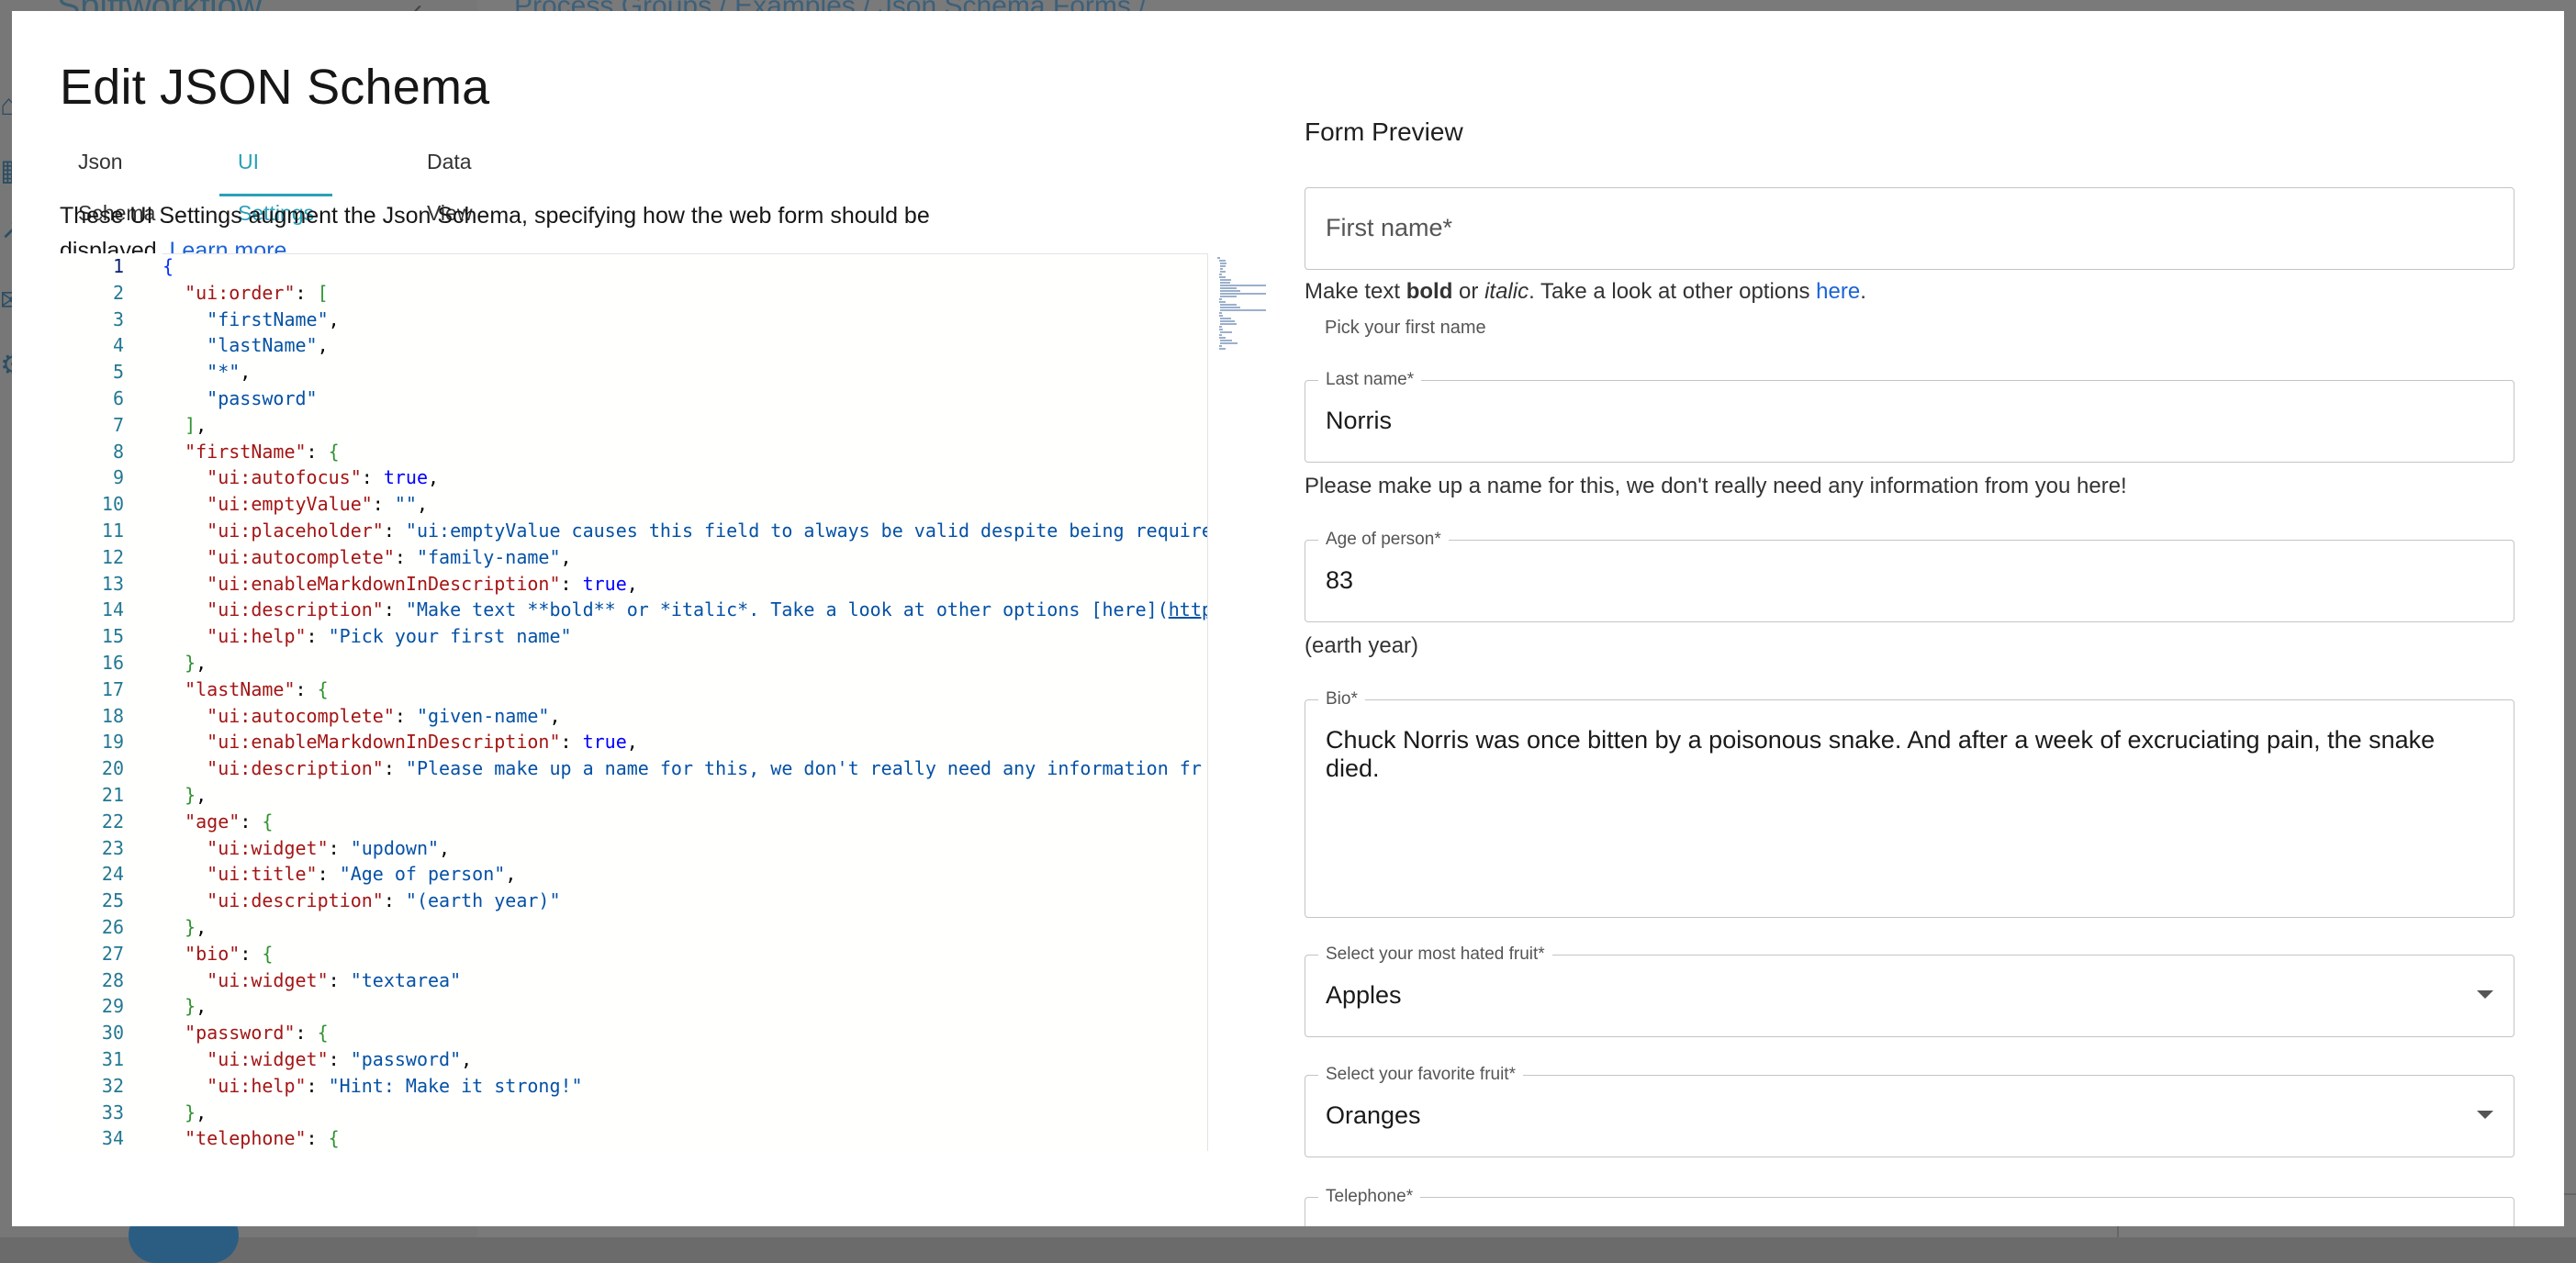 This screenshot has width=2576, height=1263. I want to click on minimap, so click(1237, 702).